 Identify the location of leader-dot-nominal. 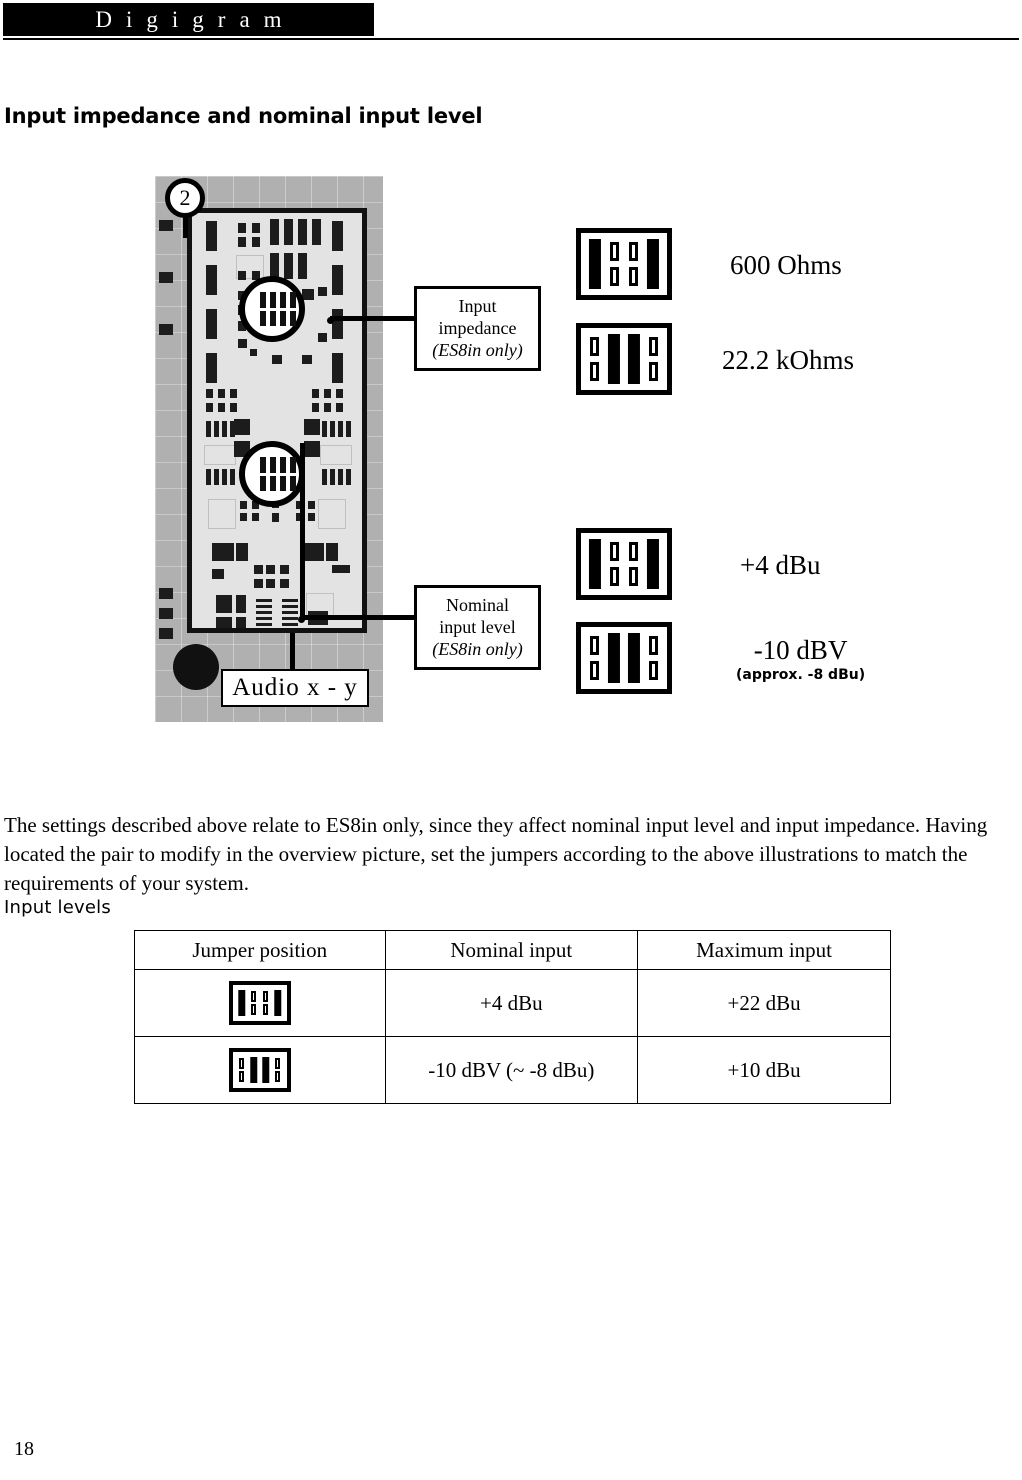
(301, 619).